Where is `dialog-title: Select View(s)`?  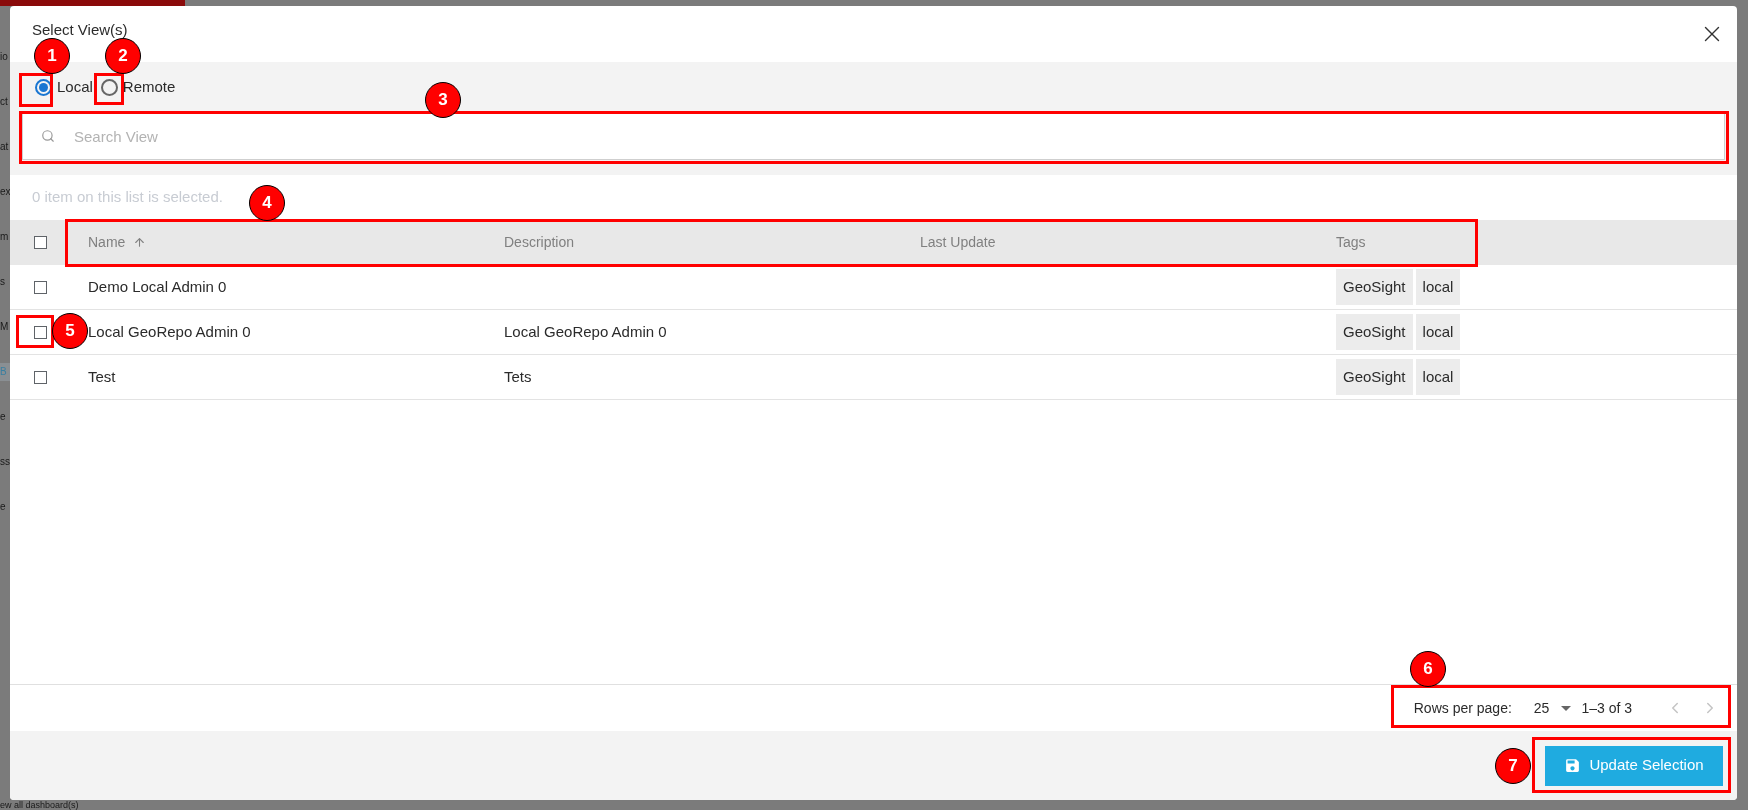 dialog-title: Select View(s) is located at coordinates (80, 29).